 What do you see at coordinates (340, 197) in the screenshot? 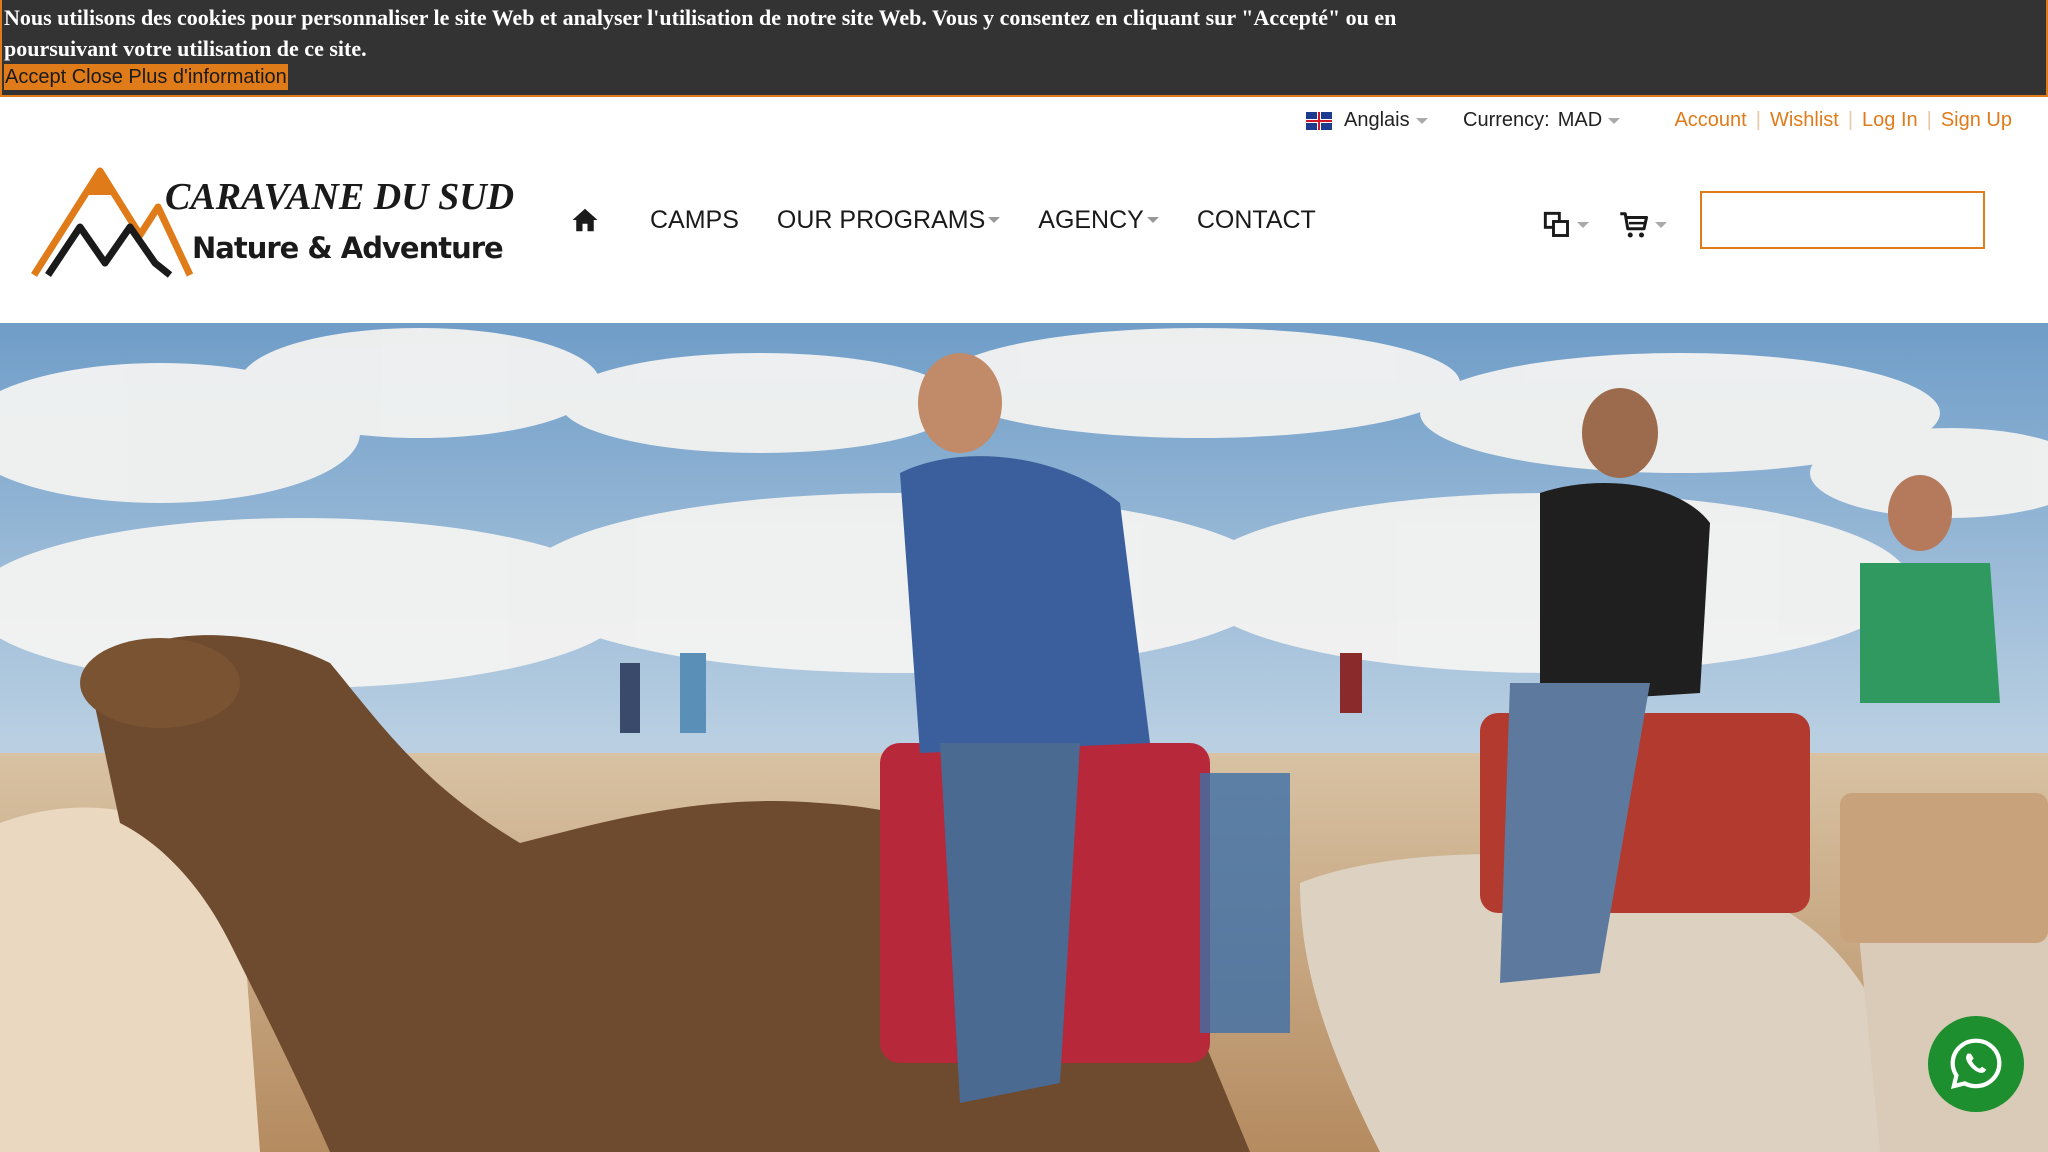
I see `logo-title: CARAVANE DU SUD` at bounding box center [340, 197].